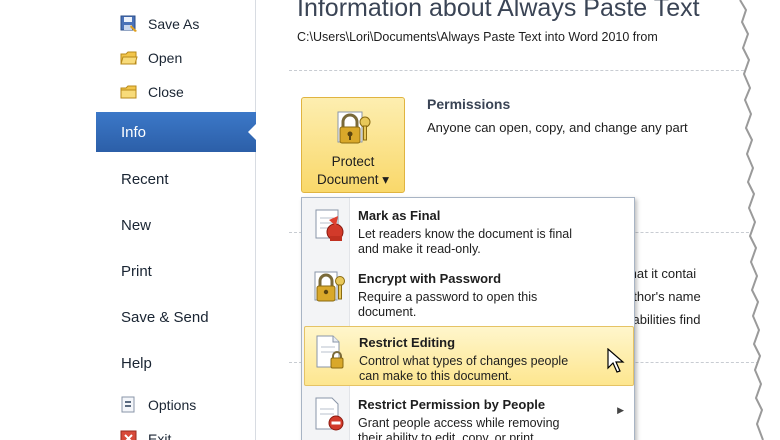  What do you see at coordinates (498, 11) in the screenshot?
I see `page-title: Information about Always Paste Text` at bounding box center [498, 11].